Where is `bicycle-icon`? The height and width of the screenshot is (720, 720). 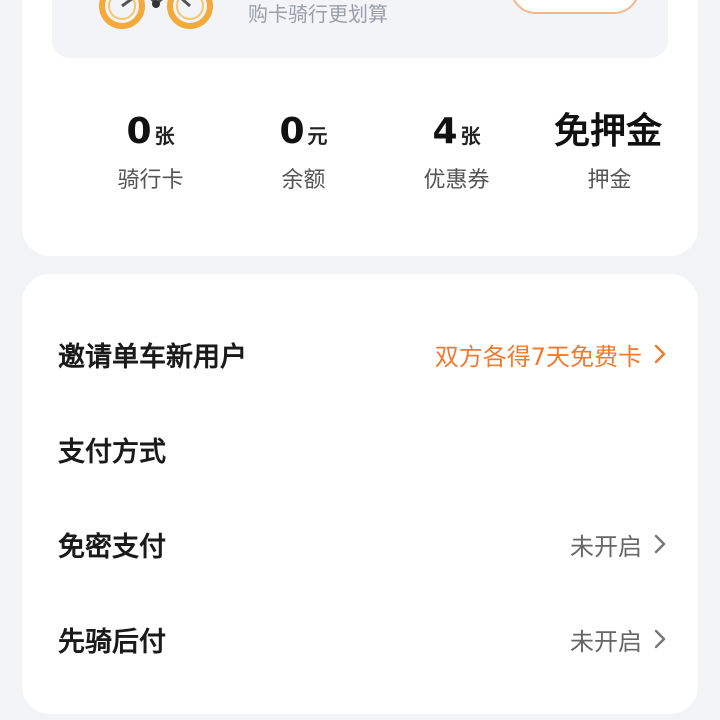
bicycle-icon is located at coordinates (156, 14).